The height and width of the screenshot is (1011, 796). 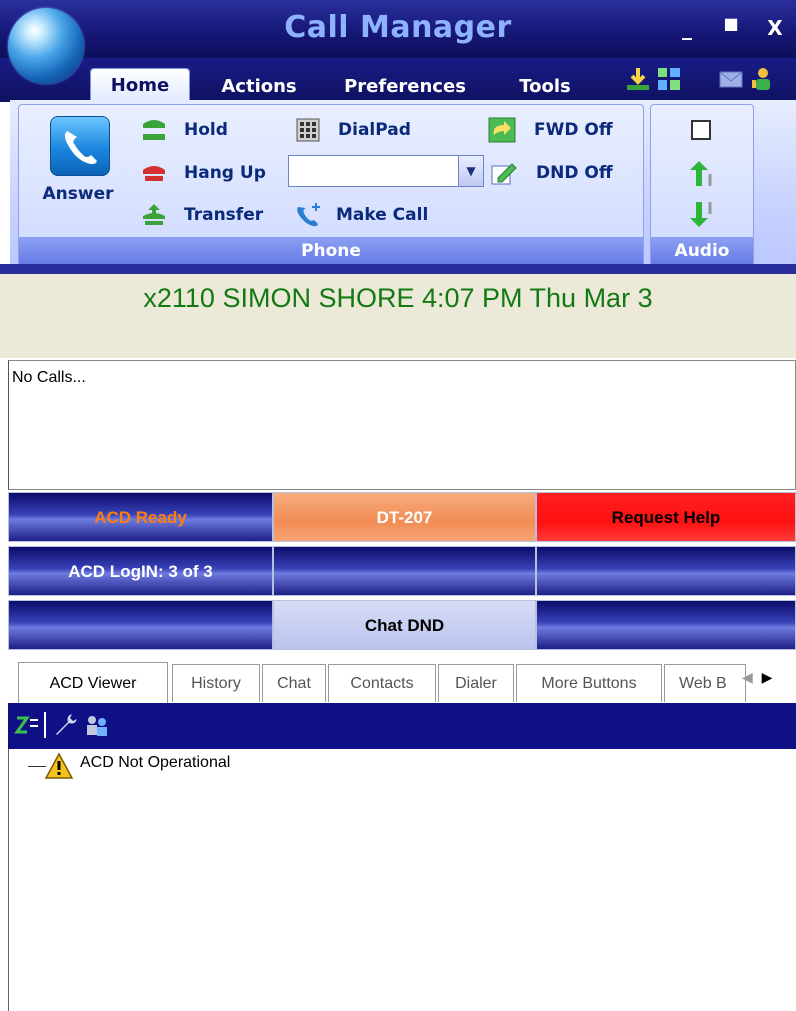 What do you see at coordinates (225, 173) in the screenshot?
I see `hang-up-button: Hang Up` at bounding box center [225, 173].